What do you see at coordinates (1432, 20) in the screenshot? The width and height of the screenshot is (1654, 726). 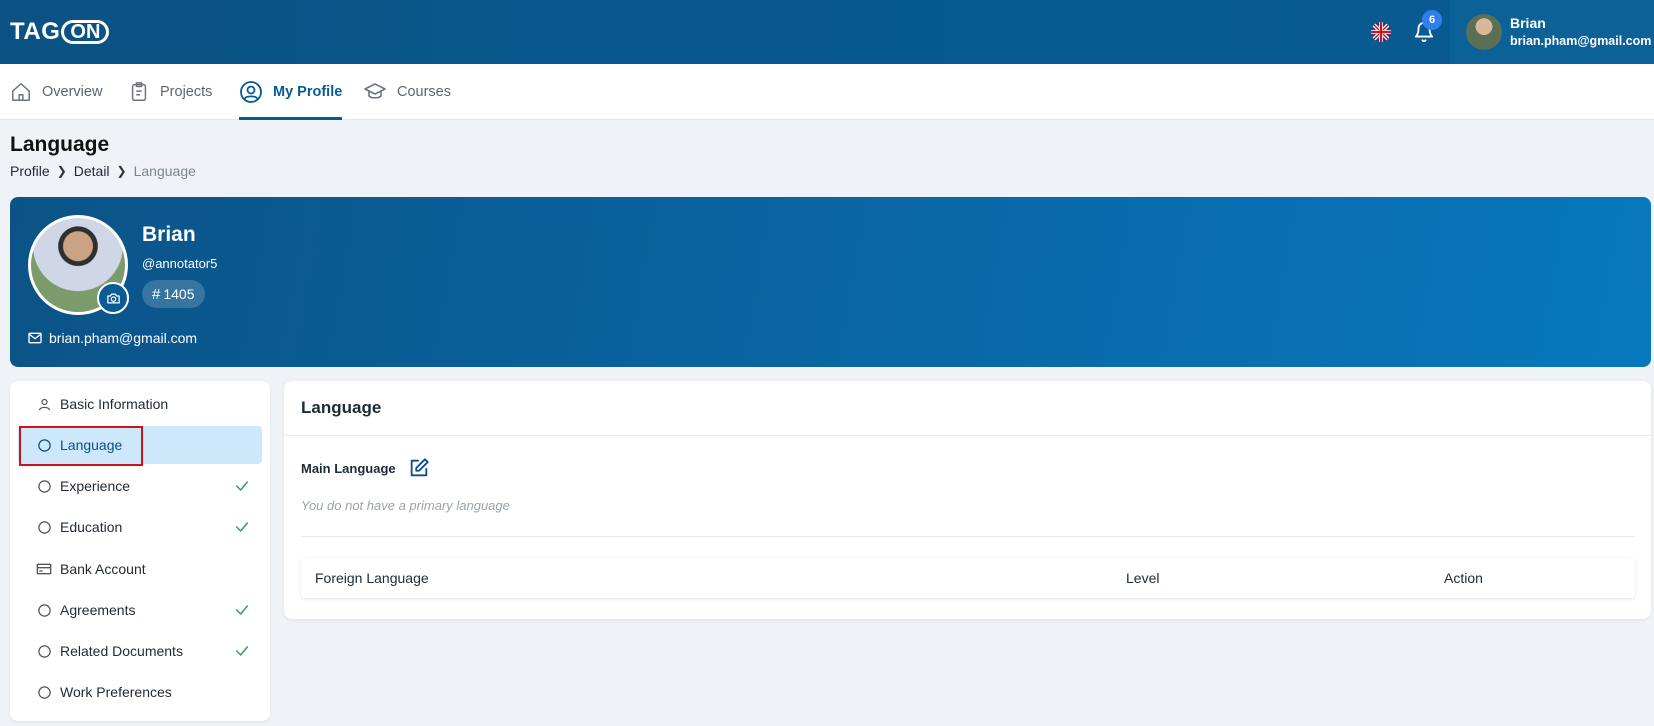 I see `notification-badge: 6` at bounding box center [1432, 20].